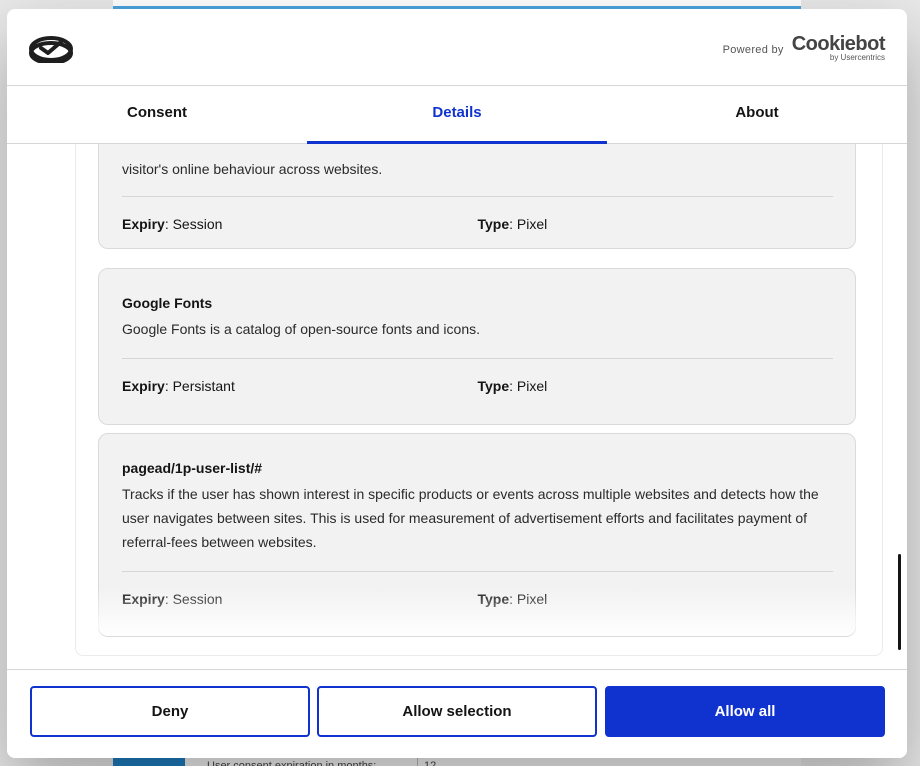 This screenshot has height=766, width=920. I want to click on cookiebot-brand-sub: by Usercentrics, so click(857, 57).